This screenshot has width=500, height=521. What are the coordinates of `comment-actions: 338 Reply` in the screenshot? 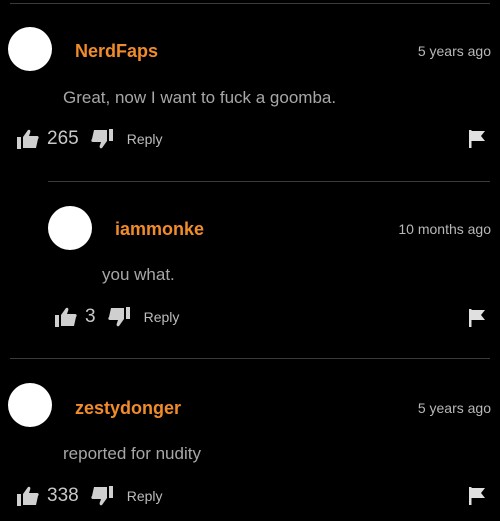 It's located at (90, 496).